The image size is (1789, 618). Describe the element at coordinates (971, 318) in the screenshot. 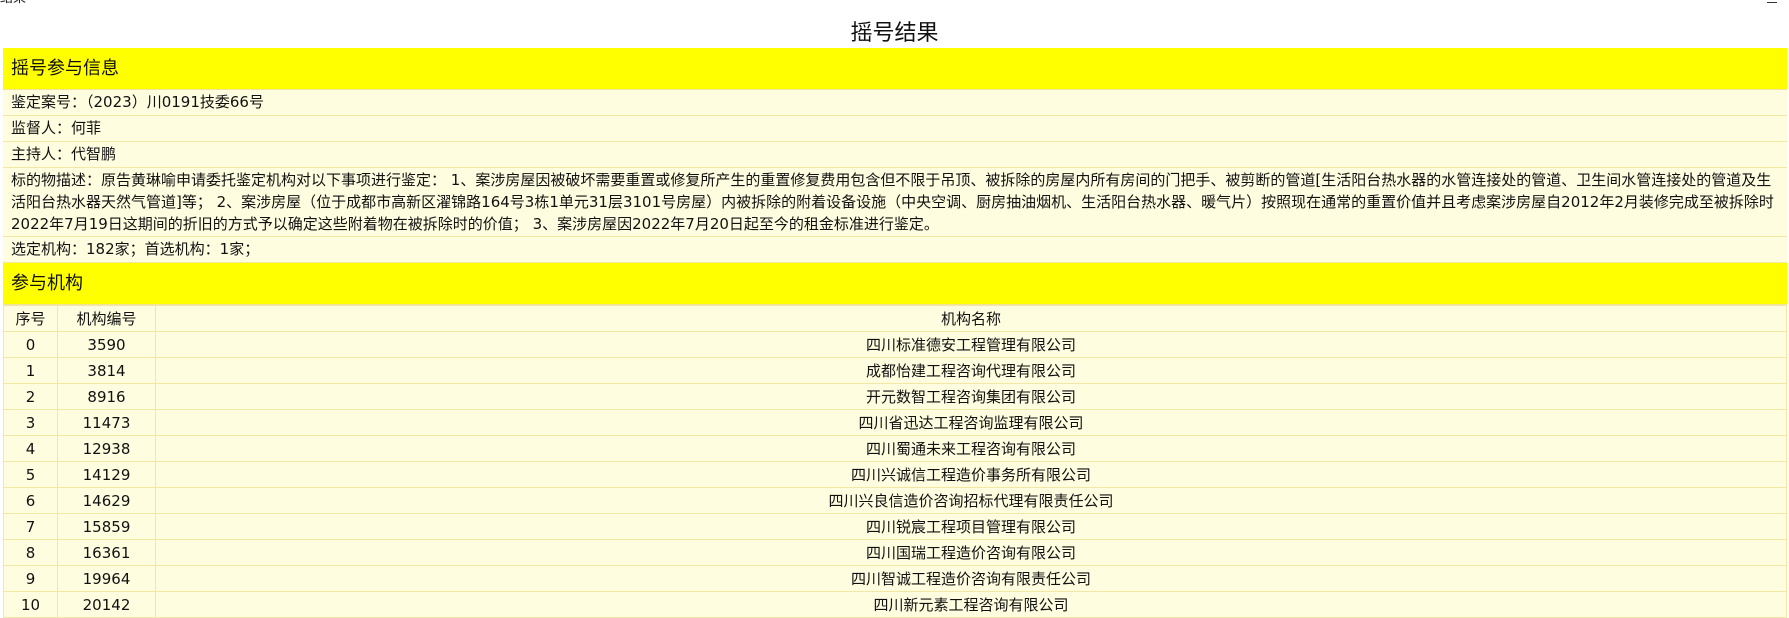

I see `column-header-name: 机构名称` at that location.